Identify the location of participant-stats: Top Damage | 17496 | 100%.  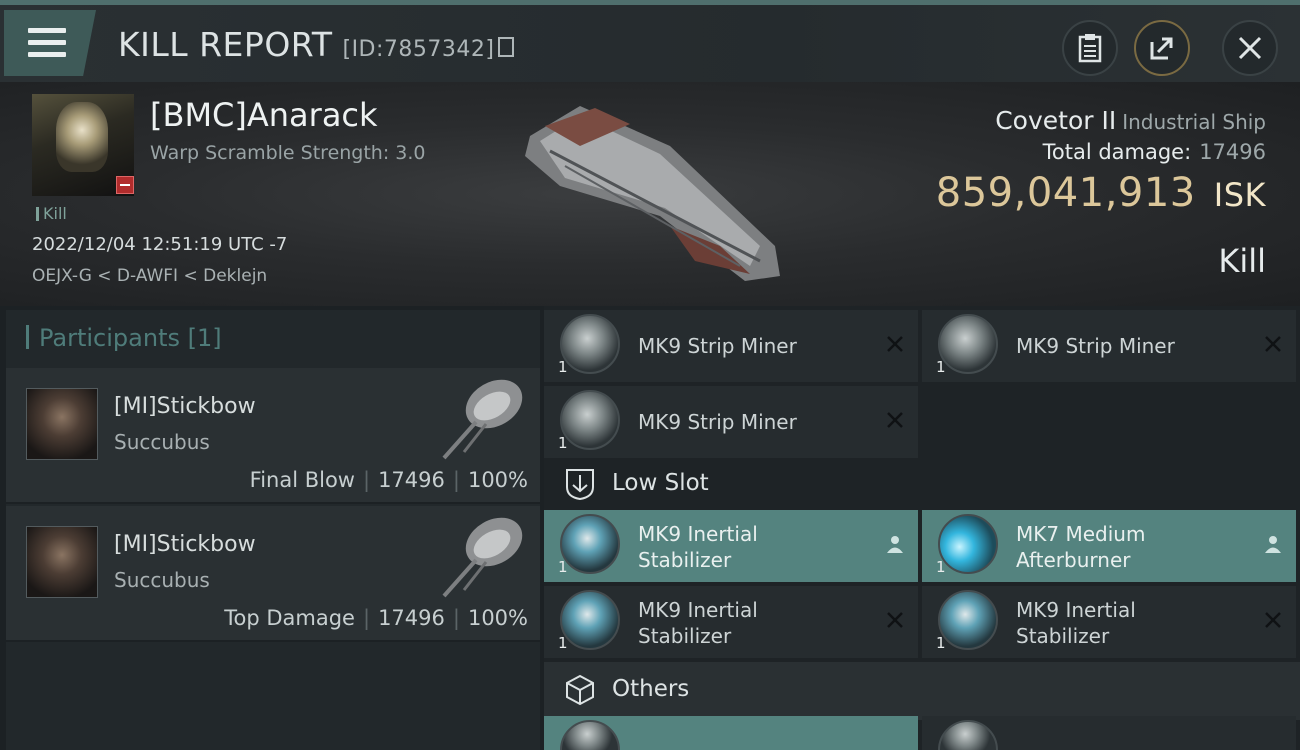
(376, 618).